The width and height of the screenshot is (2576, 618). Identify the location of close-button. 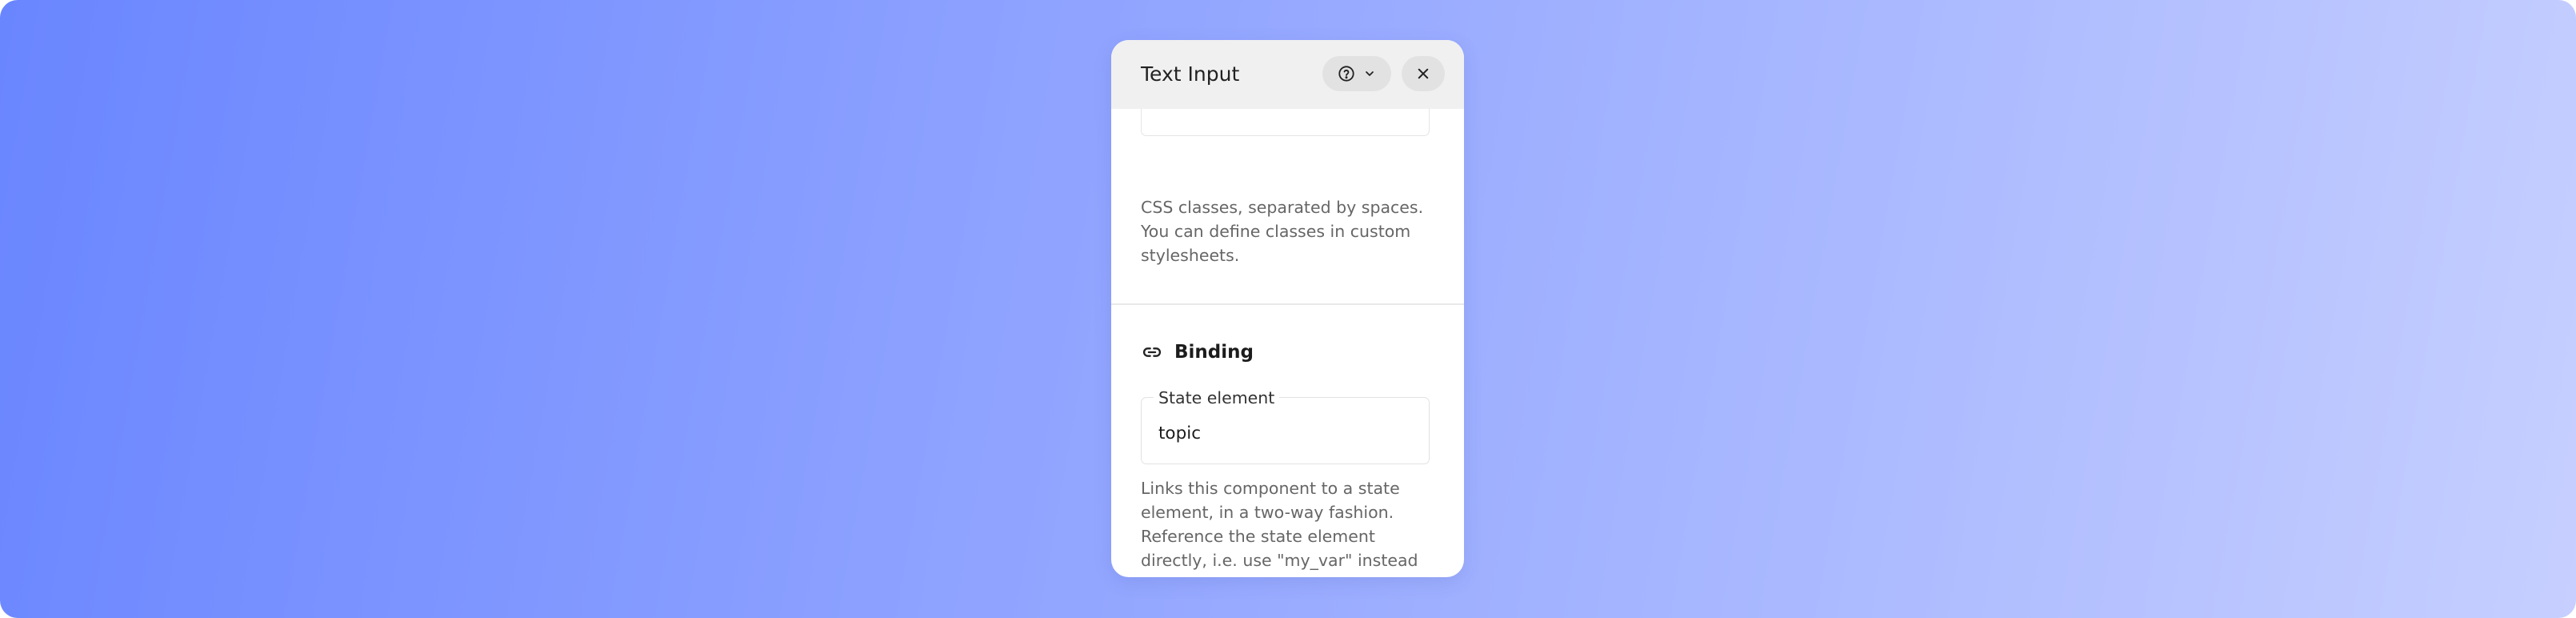
(1423, 73).